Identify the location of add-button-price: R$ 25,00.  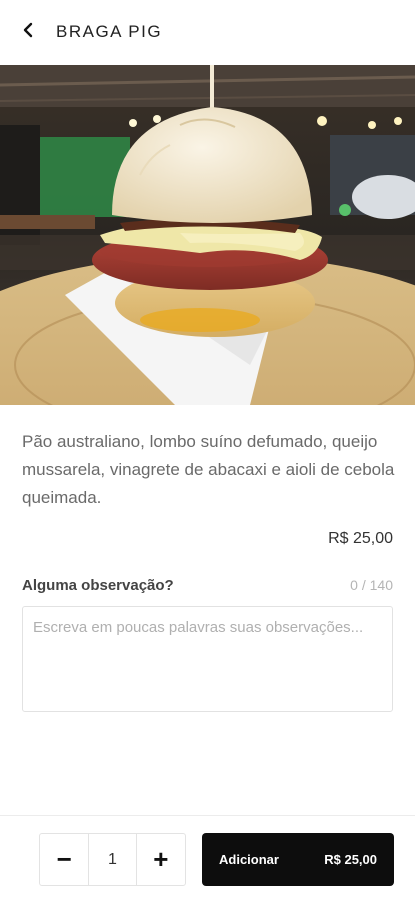
(350, 859).